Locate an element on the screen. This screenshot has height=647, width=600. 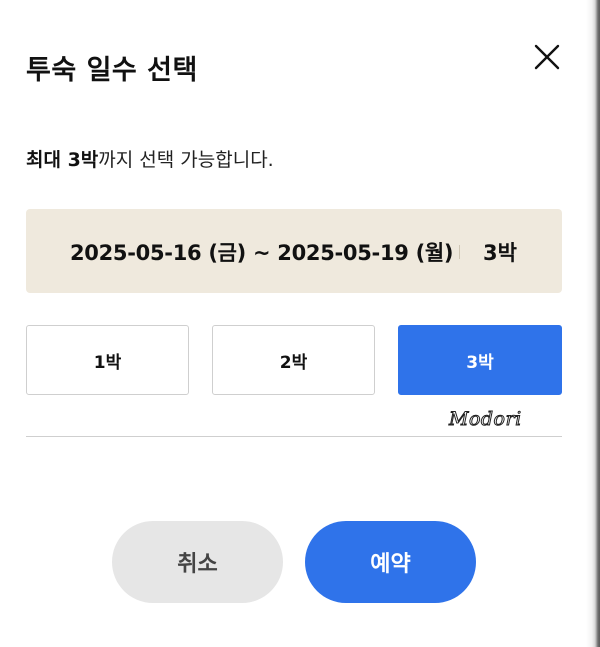
dialog-title: 투숙 일수 선택 is located at coordinates (112, 70).